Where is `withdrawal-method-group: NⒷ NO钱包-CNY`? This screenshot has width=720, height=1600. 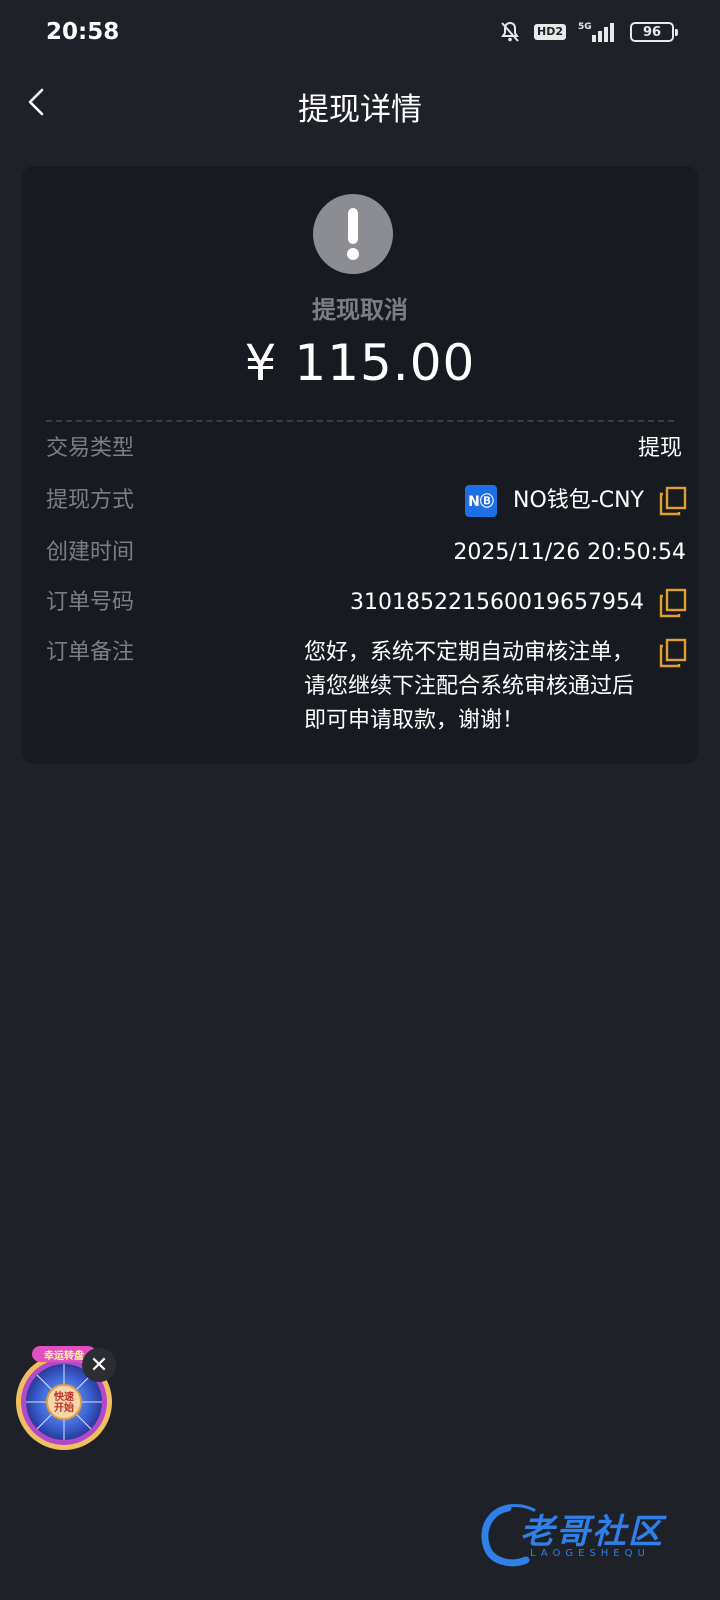
withdrawal-method-group: NⒷ NO钱包-CNY is located at coordinates (554, 501).